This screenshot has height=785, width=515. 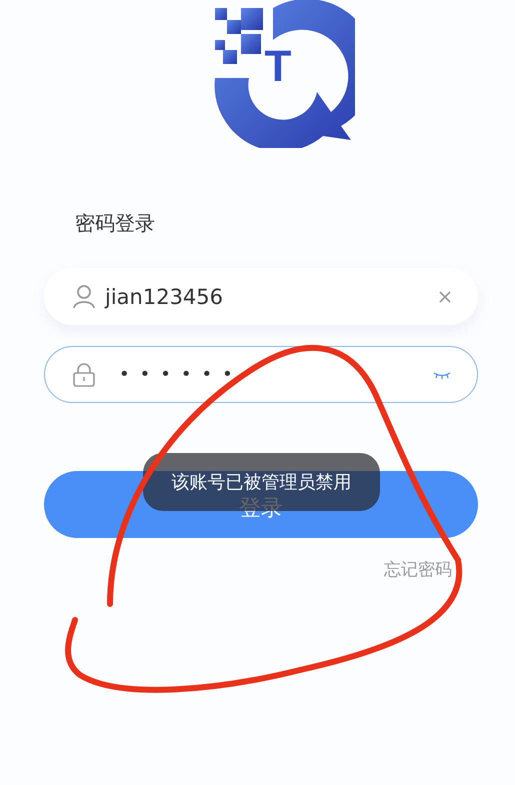 I want to click on password-field: ••••••, so click(x=261, y=374).